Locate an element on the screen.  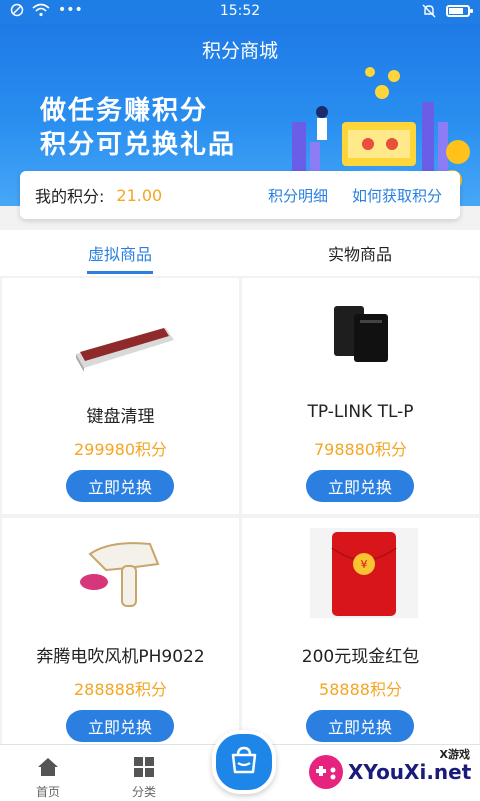
tab-virtual-goods: 虚拟商品 is located at coordinates (120, 253).